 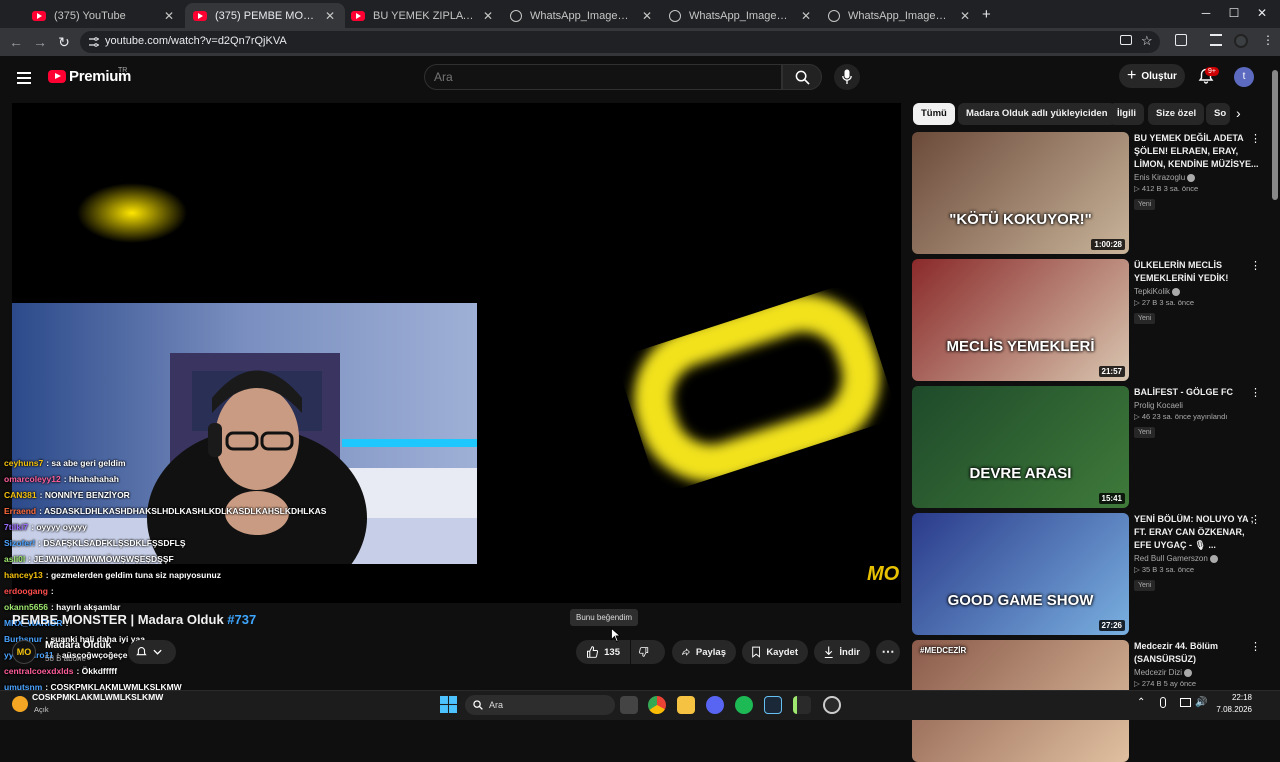 What do you see at coordinates (1111, 498) in the screenshot?
I see `duration-badge: 15:41` at bounding box center [1111, 498].